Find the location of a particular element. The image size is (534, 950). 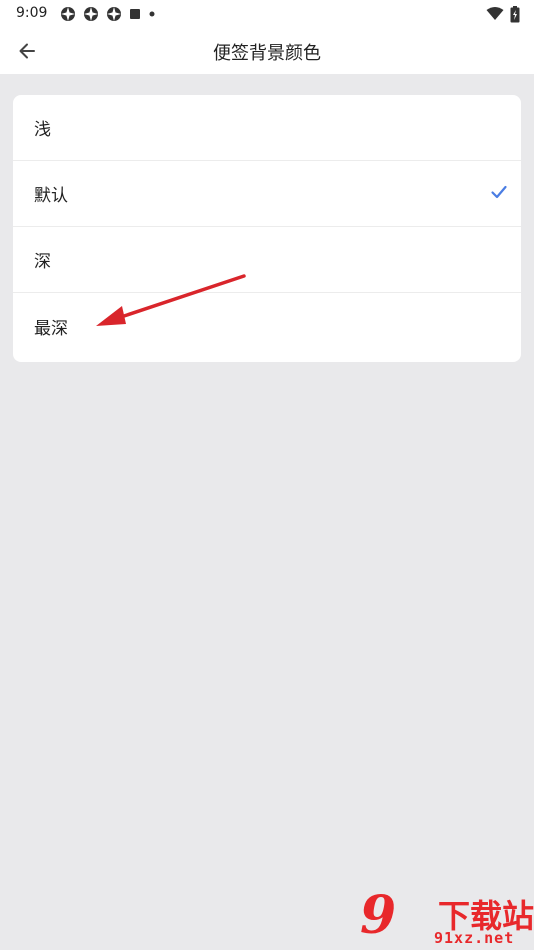

status-bar: 9:09 is located at coordinates (267, 14).